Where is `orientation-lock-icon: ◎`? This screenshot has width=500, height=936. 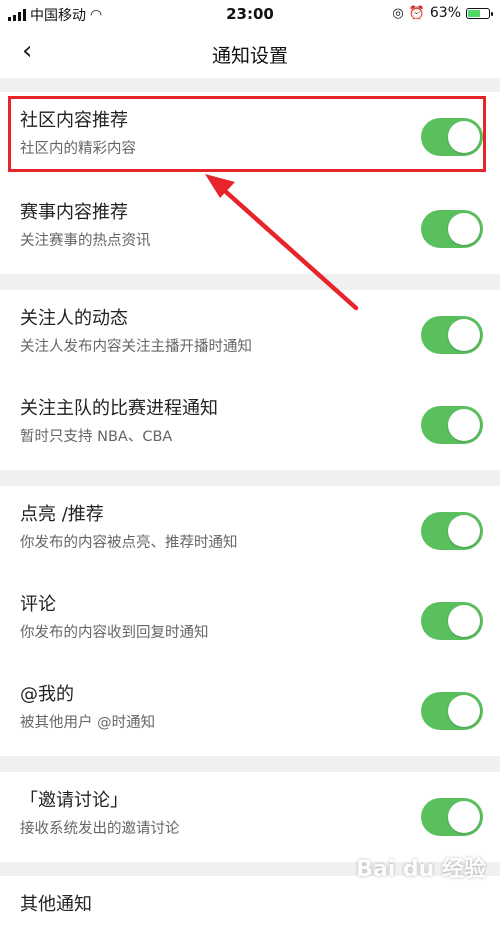 orientation-lock-icon: ◎ is located at coordinates (398, 13).